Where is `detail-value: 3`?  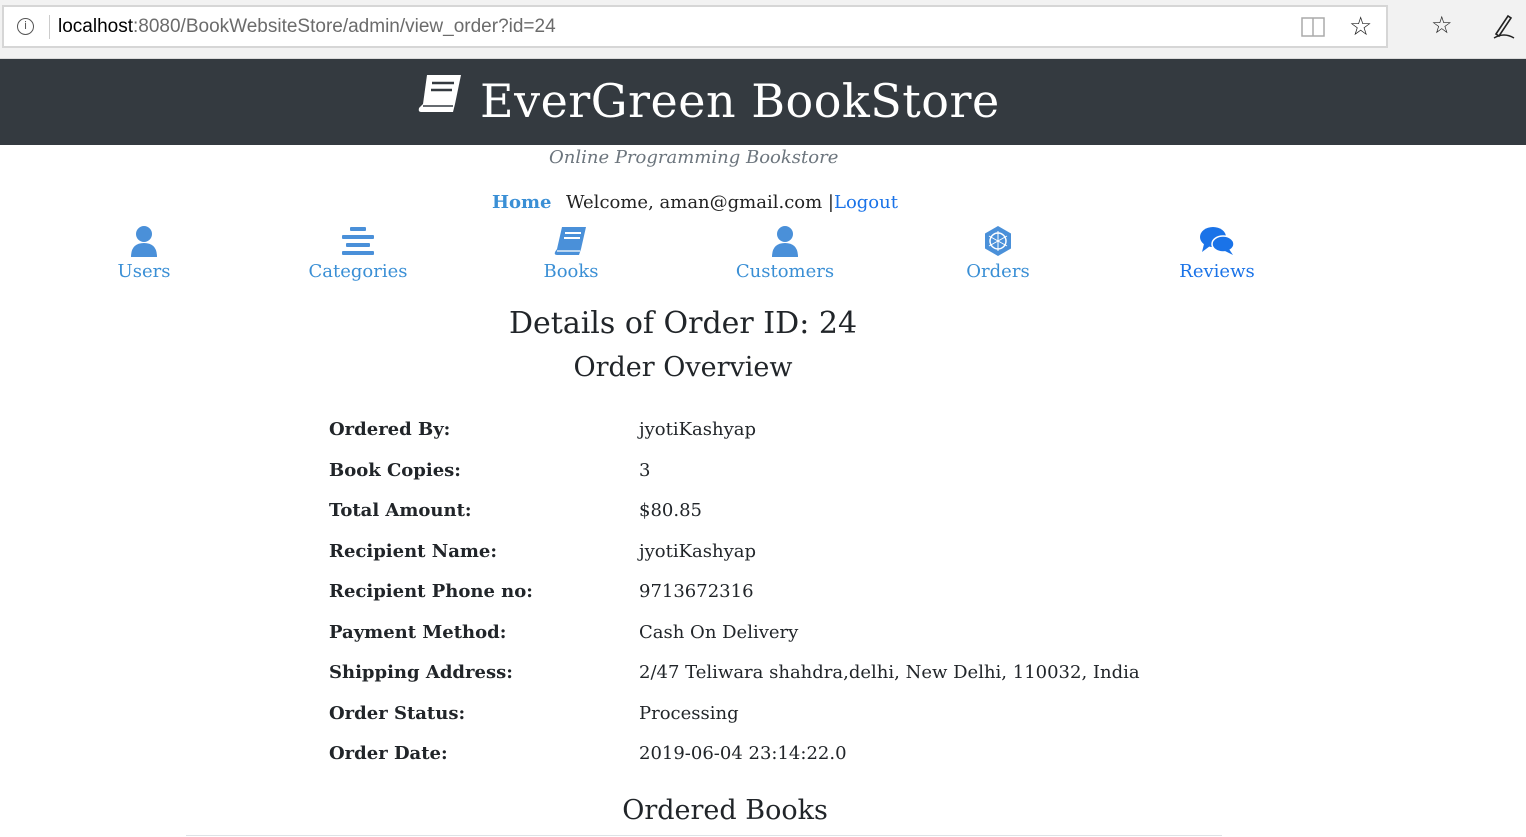
detail-value: 3 is located at coordinates (645, 470).